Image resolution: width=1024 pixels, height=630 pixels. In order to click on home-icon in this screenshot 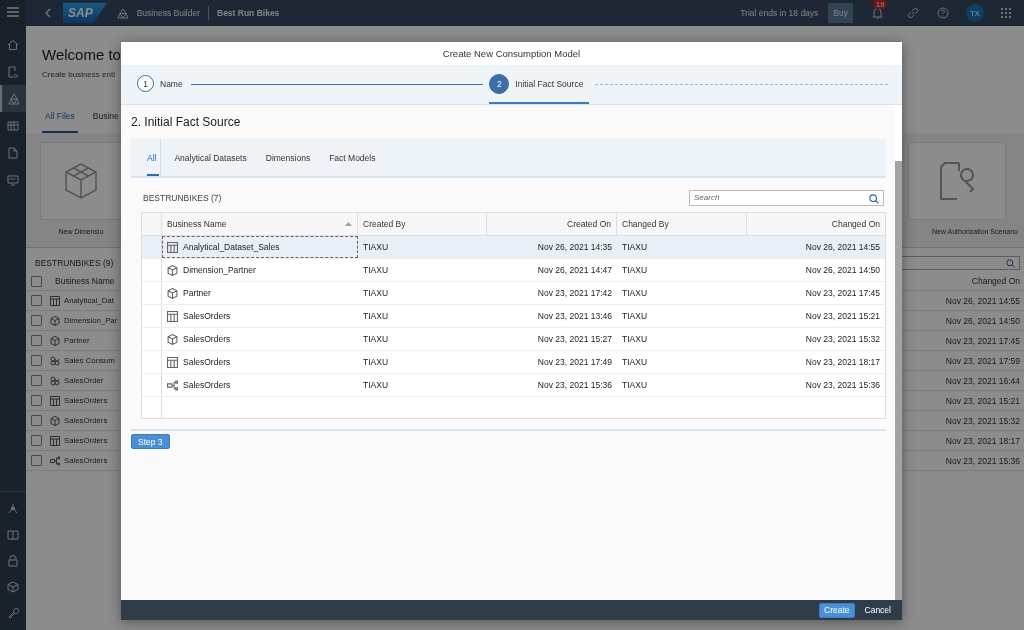, I will do `click(13, 44)`.